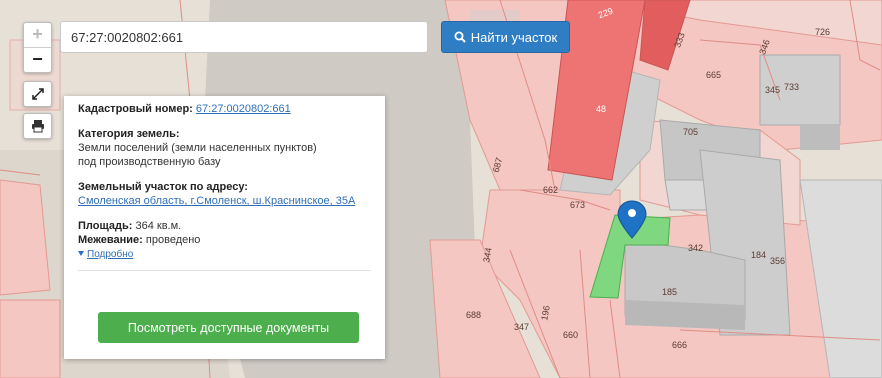 Image resolution: width=882 pixels, height=378 pixels. I want to click on parcel-label: 185, so click(670, 292).